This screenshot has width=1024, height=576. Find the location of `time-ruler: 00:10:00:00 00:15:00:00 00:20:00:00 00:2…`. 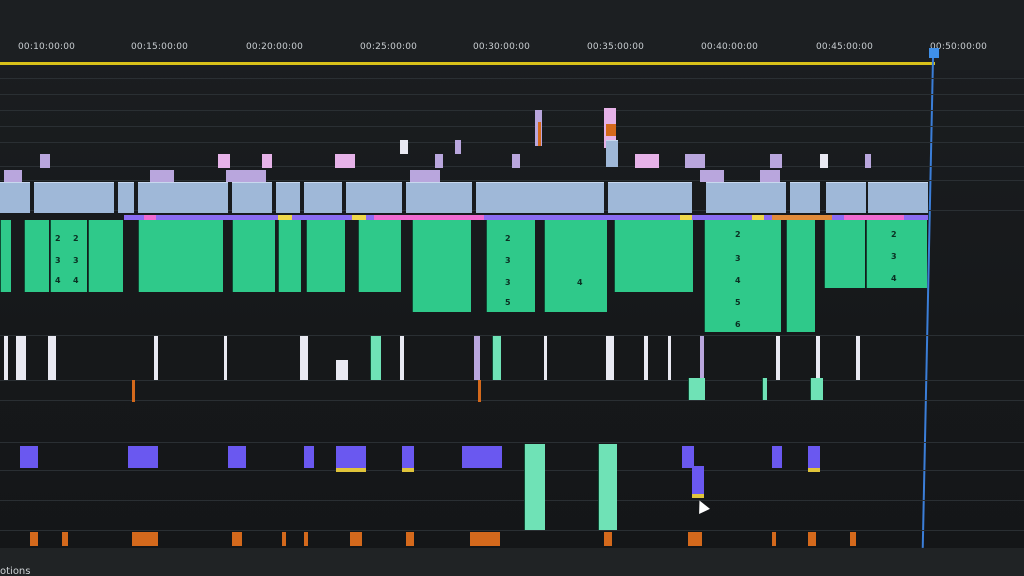

time-ruler: 00:10:00:00 00:15:00:00 00:20:00:00 00:2… is located at coordinates (512, 35).